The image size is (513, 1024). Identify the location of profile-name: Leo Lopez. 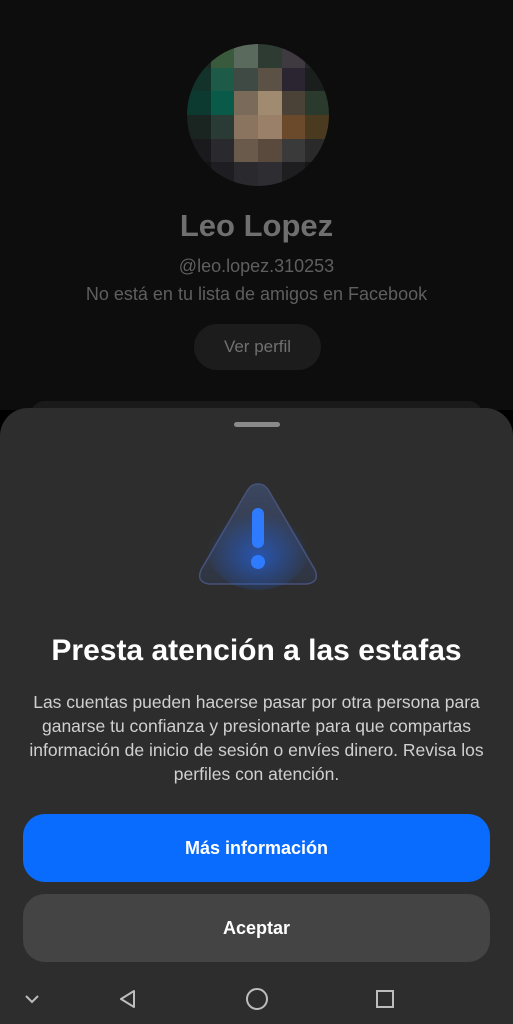
(256, 225).